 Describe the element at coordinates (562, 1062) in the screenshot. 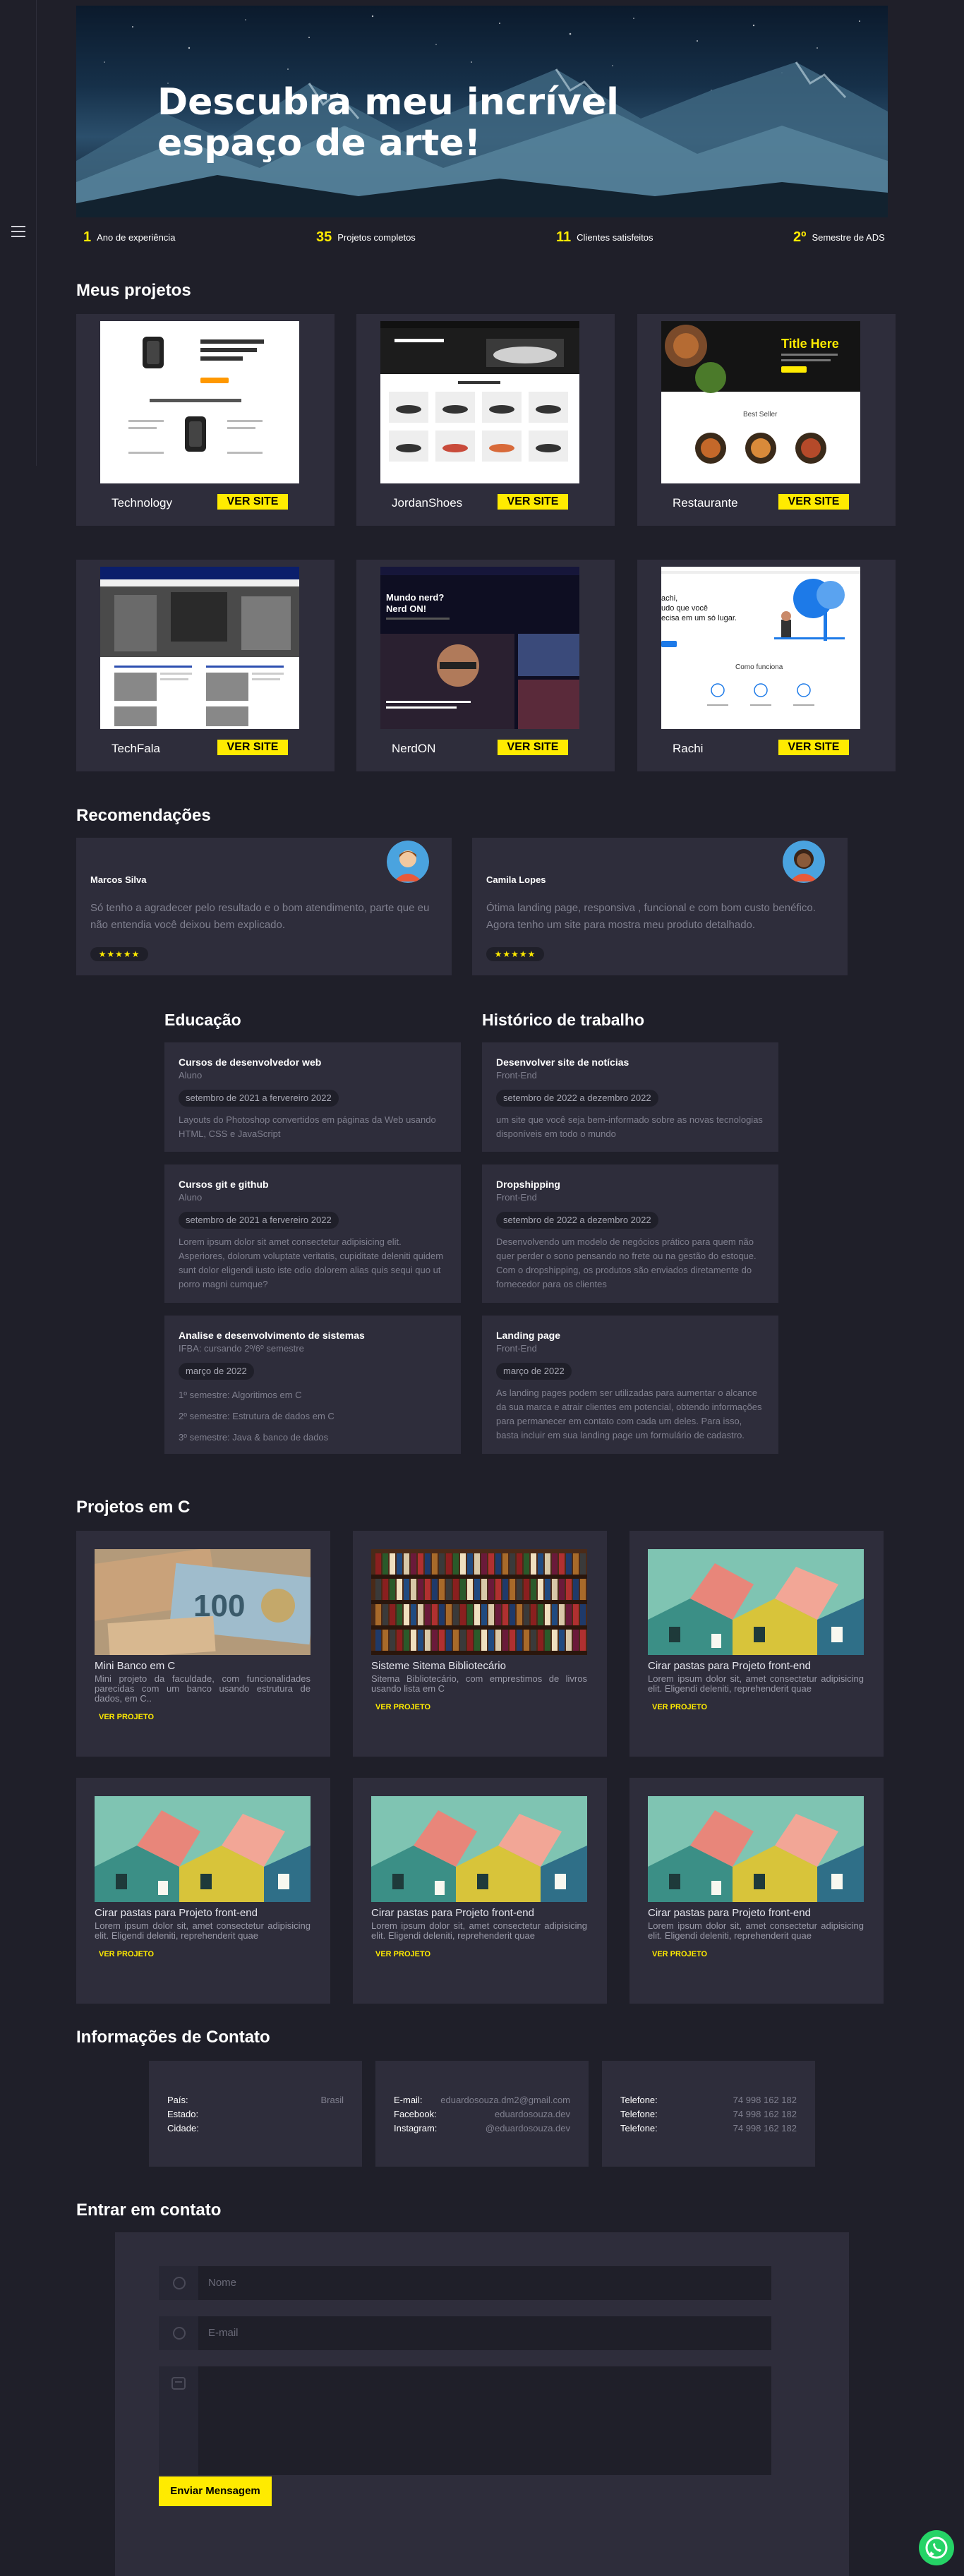

I see `work-item-title: Desenvolver site de notícias` at that location.